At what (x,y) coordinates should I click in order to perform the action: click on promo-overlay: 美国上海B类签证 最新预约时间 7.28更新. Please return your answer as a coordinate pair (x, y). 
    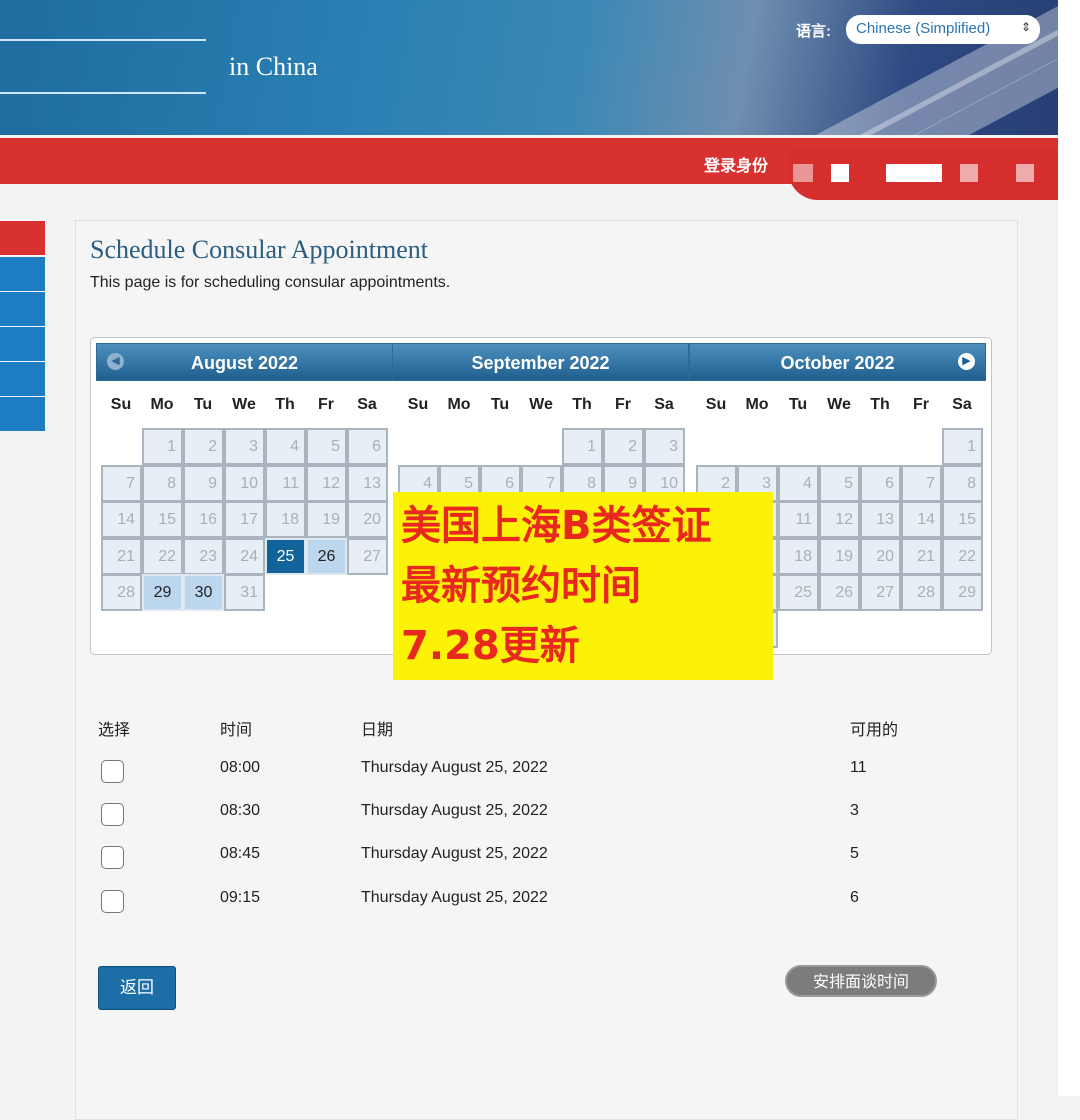
    Looking at the image, I should click on (583, 586).